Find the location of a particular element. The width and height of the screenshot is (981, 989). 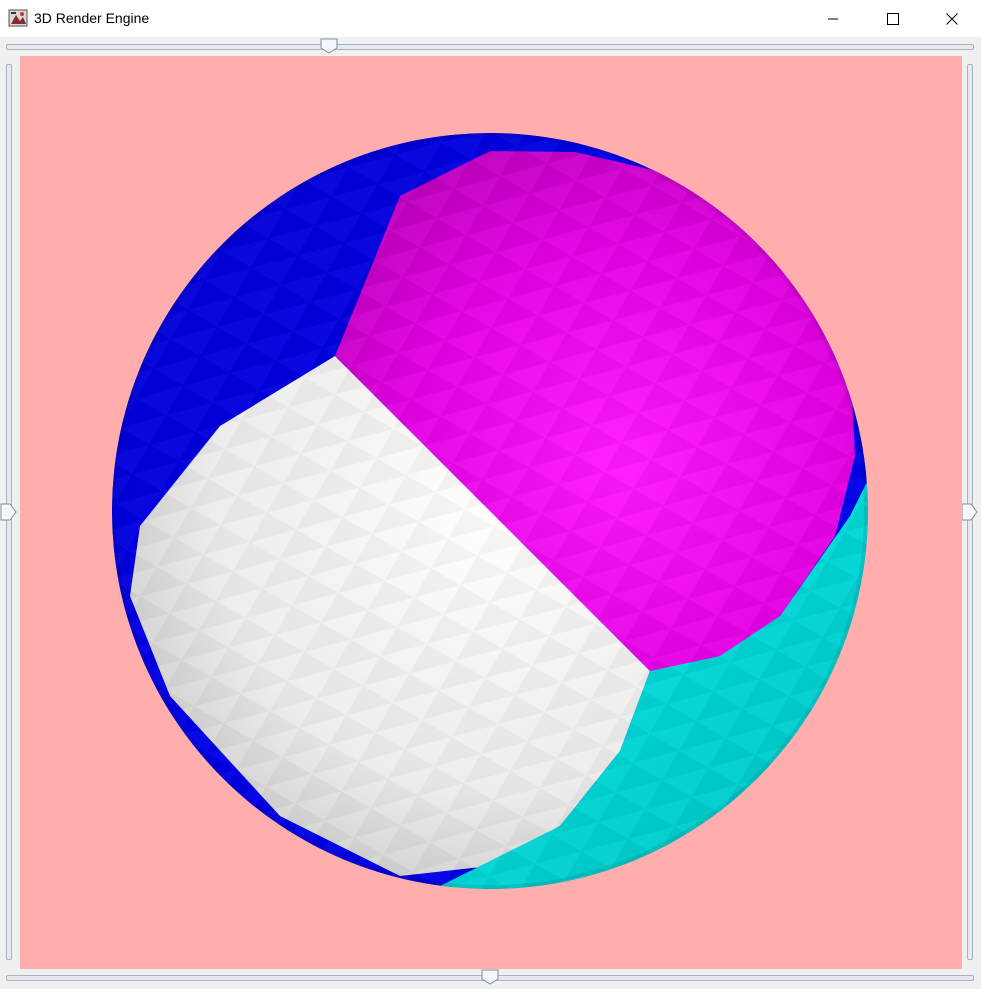

close-button is located at coordinates (952, 18).